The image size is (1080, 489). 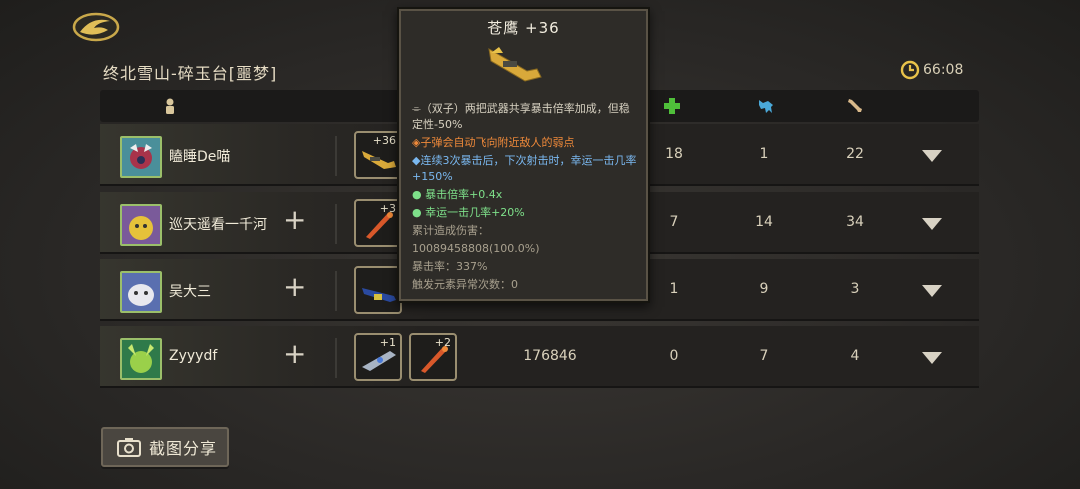 What do you see at coordinates (468, 212) in the screenshot?
I see `tooltip-line: ● 幸运一击几率+20%` at bounding box center [468, 212].